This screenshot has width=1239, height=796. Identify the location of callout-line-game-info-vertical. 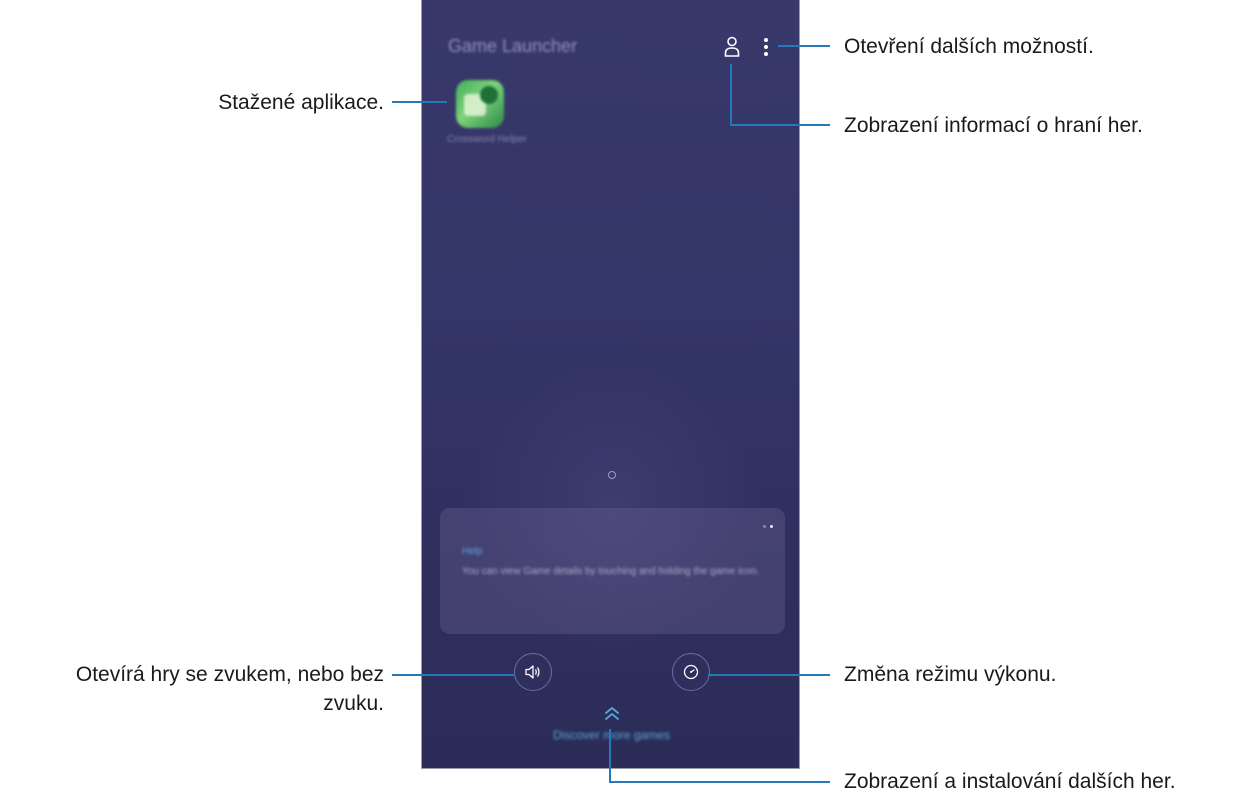
(731, 95).